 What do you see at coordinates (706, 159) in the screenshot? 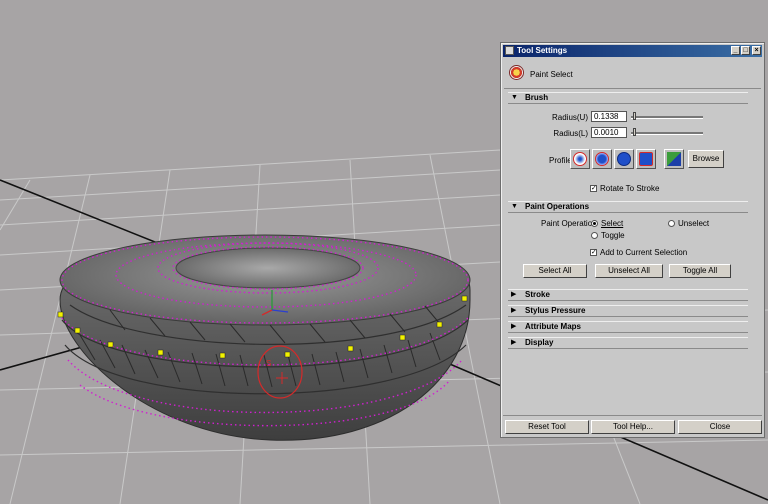
I see `browse-button: Browse` at bounding box center [706, 159].